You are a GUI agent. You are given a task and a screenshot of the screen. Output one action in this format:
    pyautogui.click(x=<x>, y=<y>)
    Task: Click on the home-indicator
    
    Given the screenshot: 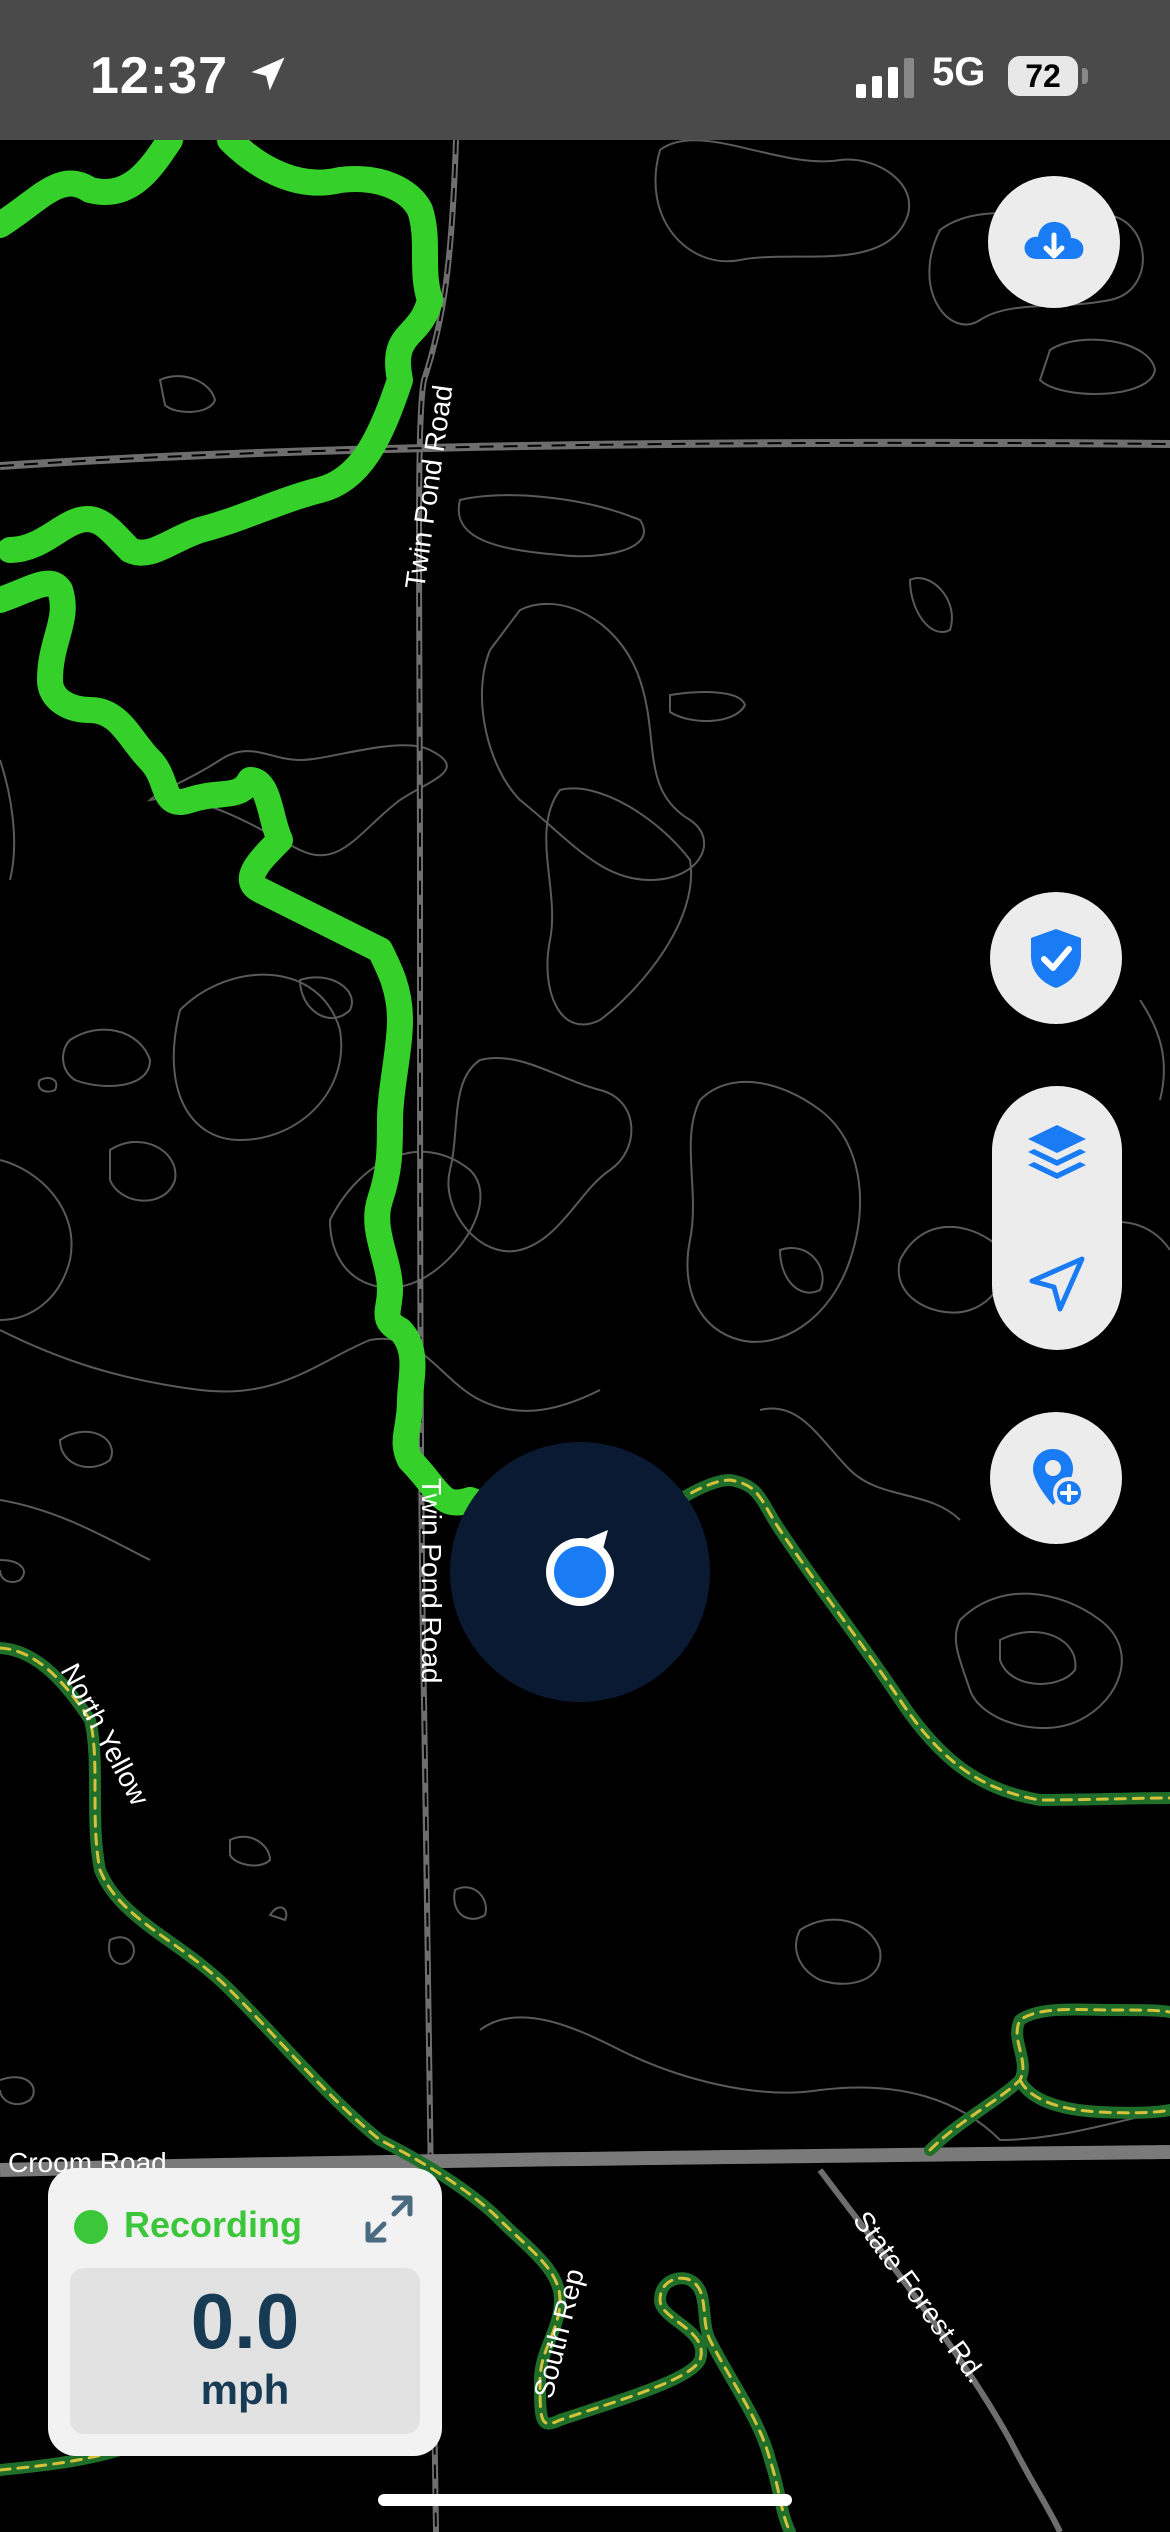 What is the action you would take?
    pyautogui.click(x=585, y=2500)
    